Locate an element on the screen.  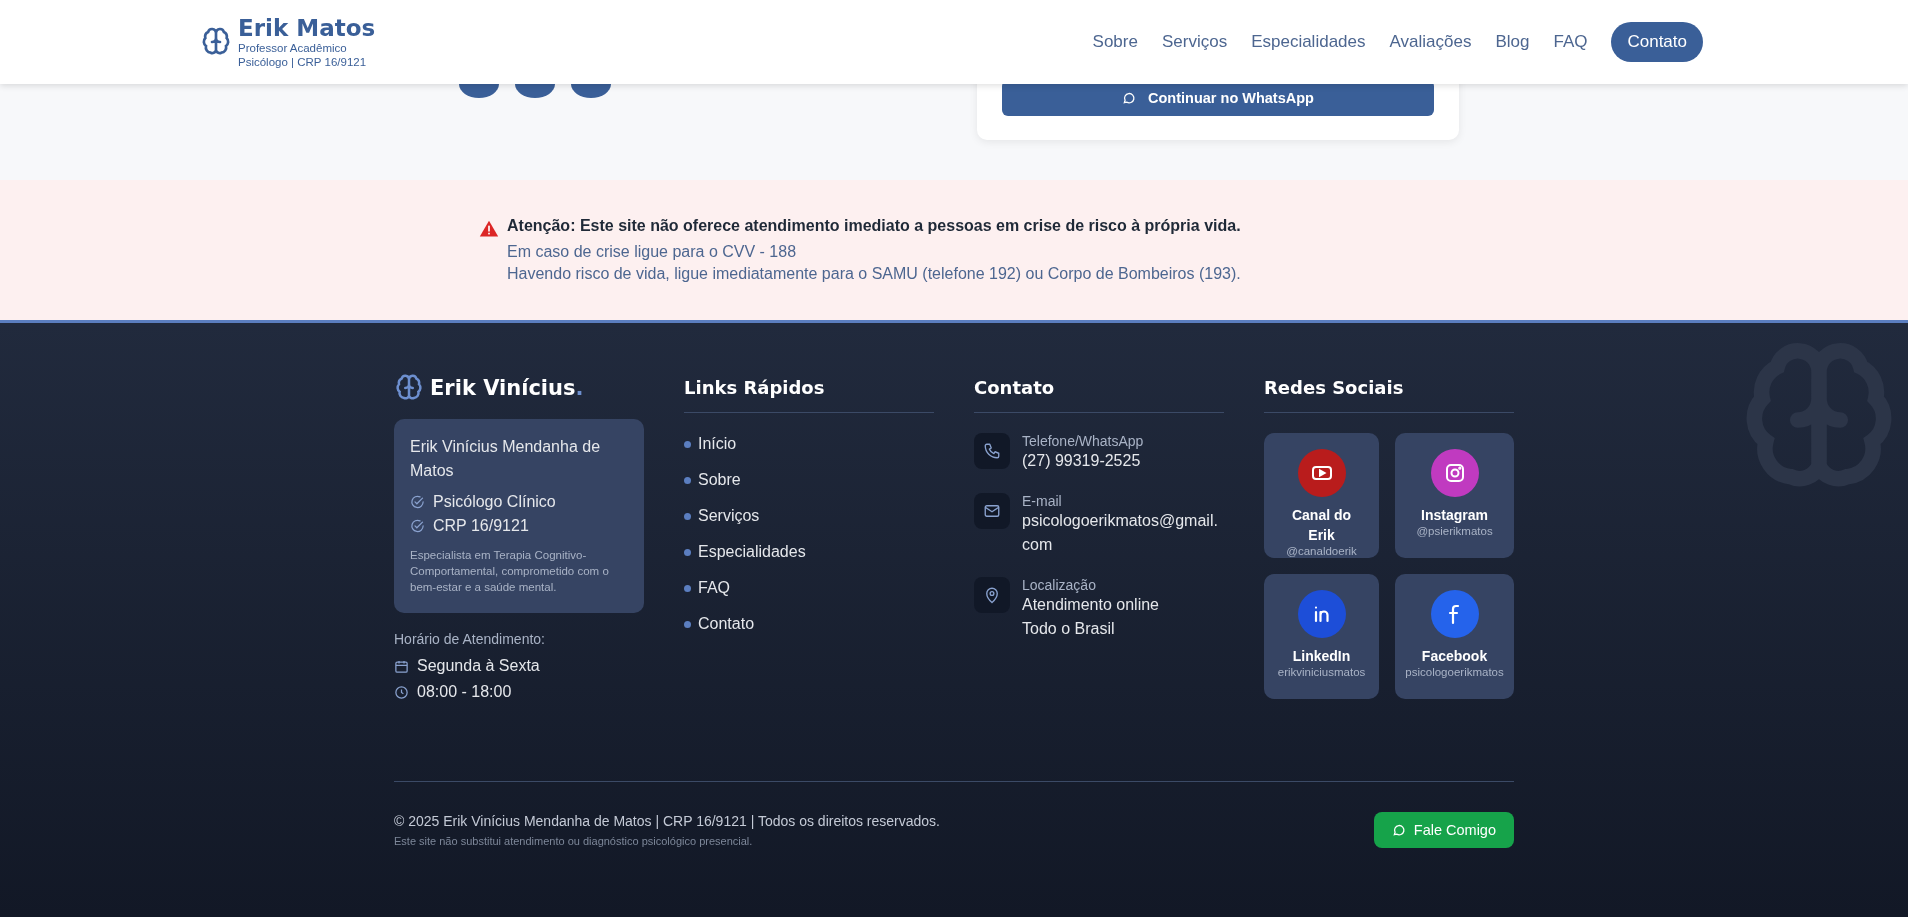
hours-label: Horário de Atendimento: is located at coordinates (470, 639).